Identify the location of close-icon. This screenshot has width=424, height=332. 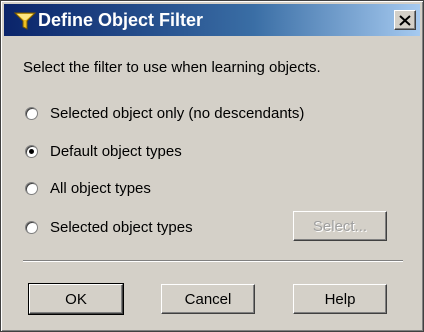
(405, 20).